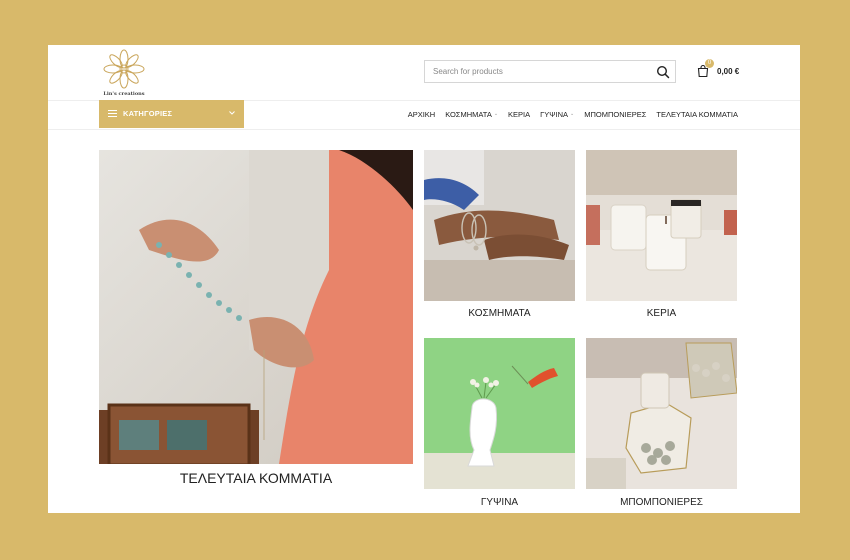 The height and width of the screenshot is (560, 850). Describe the element at coordinates (148, 113) in the screenshot. I see `categories-label: ΚΑΤΗΓΟΡΙΕΣ` at that location.